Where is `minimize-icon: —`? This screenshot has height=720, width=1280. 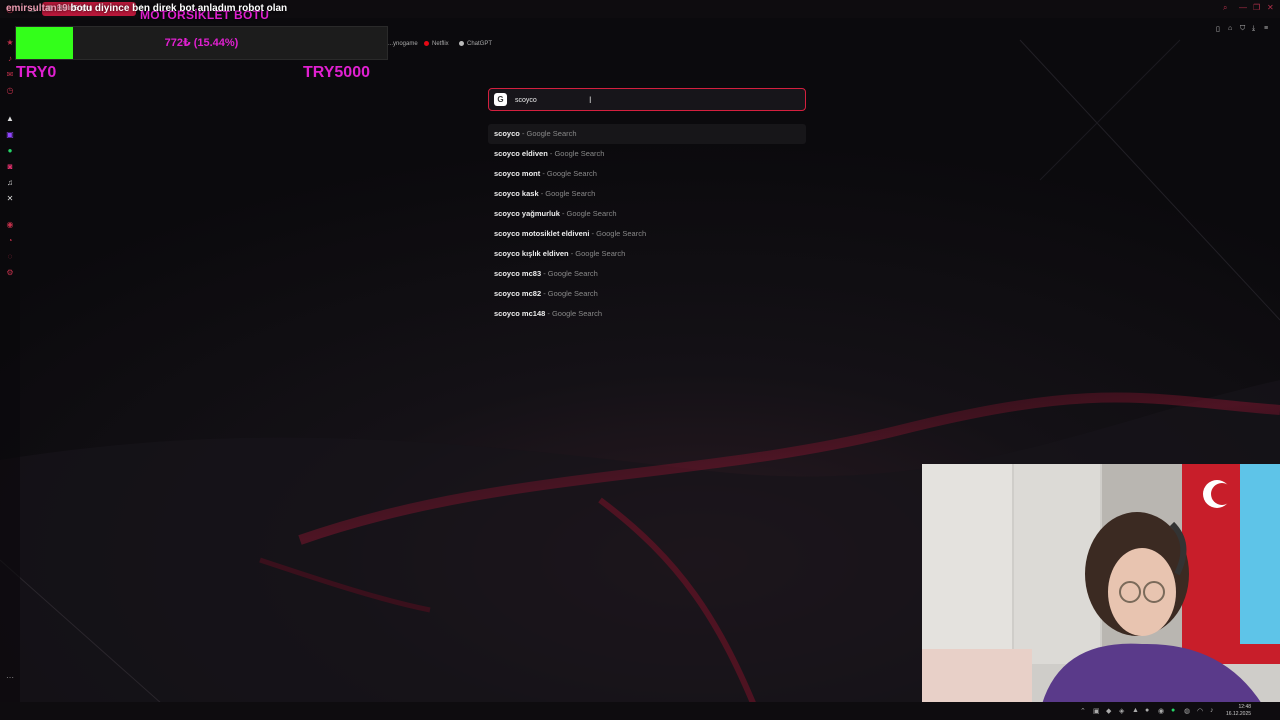
minimize-icon: — is located at coordinates (1243, 7).